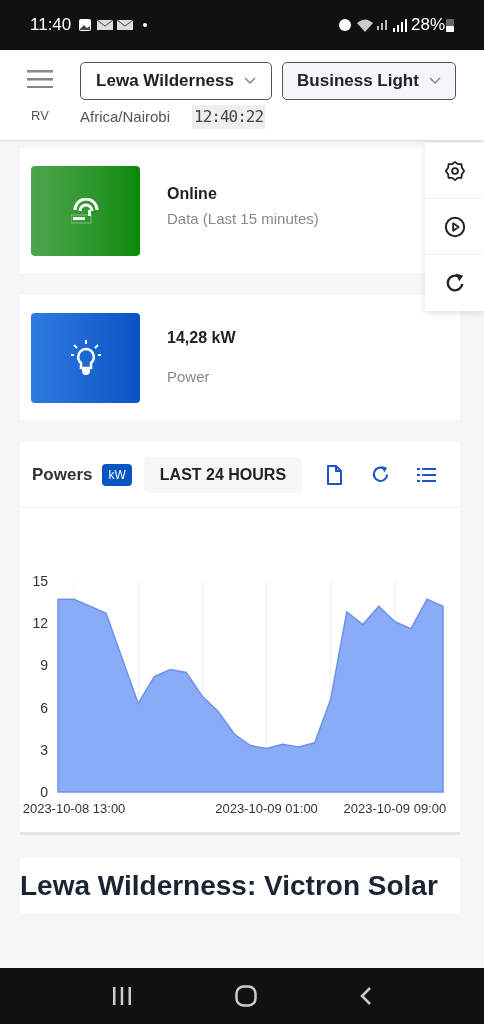  Describe the element at coordinates (40, 623) in the screenshot. I see `y-tick-label: 12` at that location.